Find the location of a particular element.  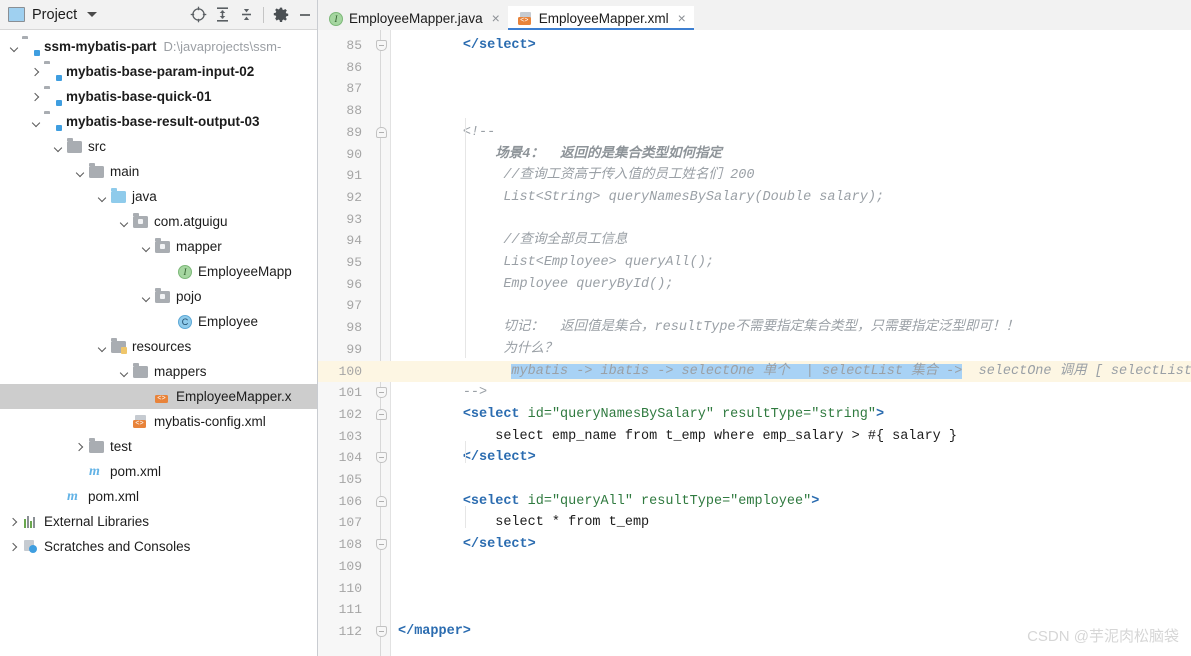

line-number: 93 is located at coordinates (354, 219).